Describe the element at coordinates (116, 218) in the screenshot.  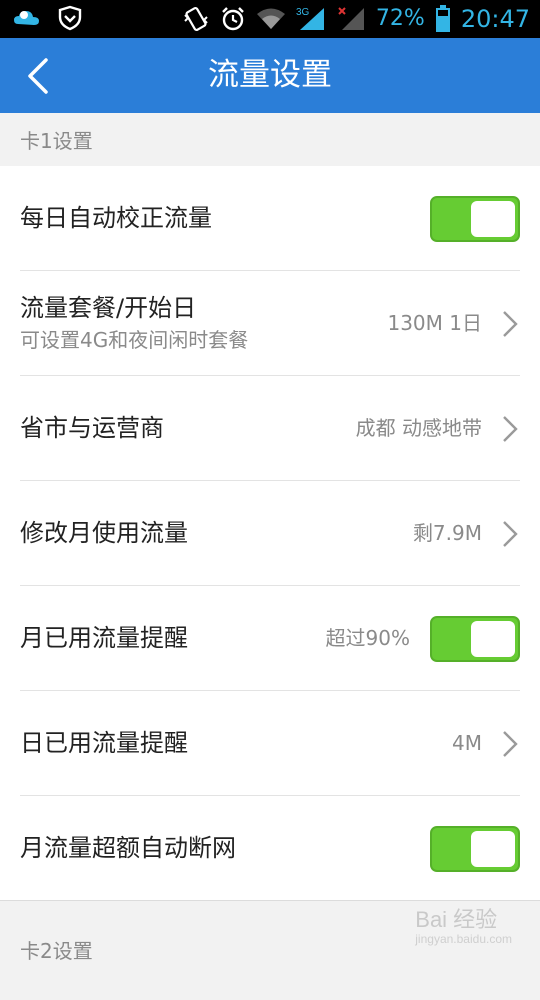
I see `row-label: 每日自动校正流量` at that location.